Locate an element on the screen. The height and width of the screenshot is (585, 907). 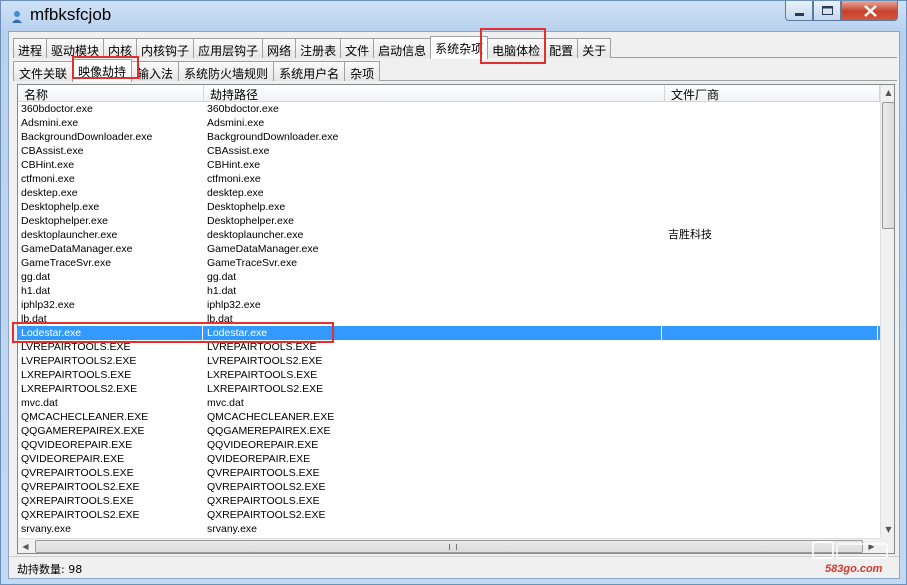
watermark: 583go.com is located at coordinates (855, 558).